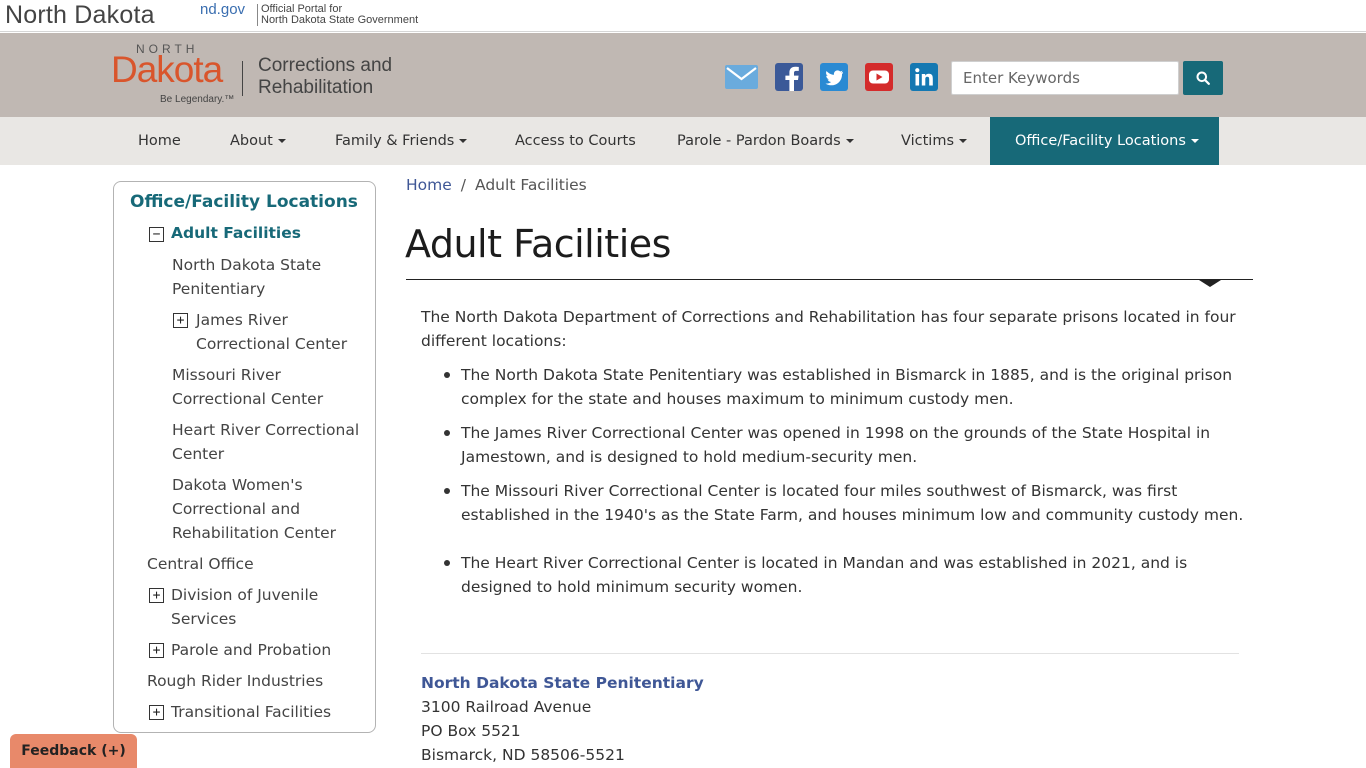  Describe the element at coordinates (788, 77) in the screenshot. I see `facebook-icon` at that location.